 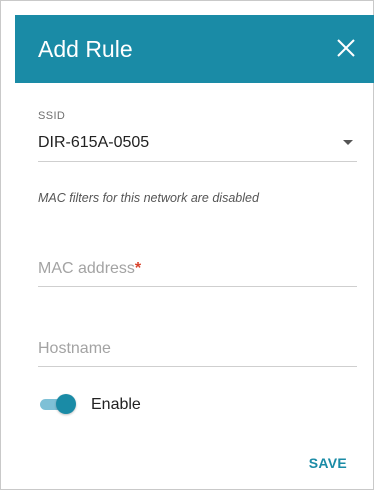 I want to click on chevron-down-icon, so click(x=348, y=142).